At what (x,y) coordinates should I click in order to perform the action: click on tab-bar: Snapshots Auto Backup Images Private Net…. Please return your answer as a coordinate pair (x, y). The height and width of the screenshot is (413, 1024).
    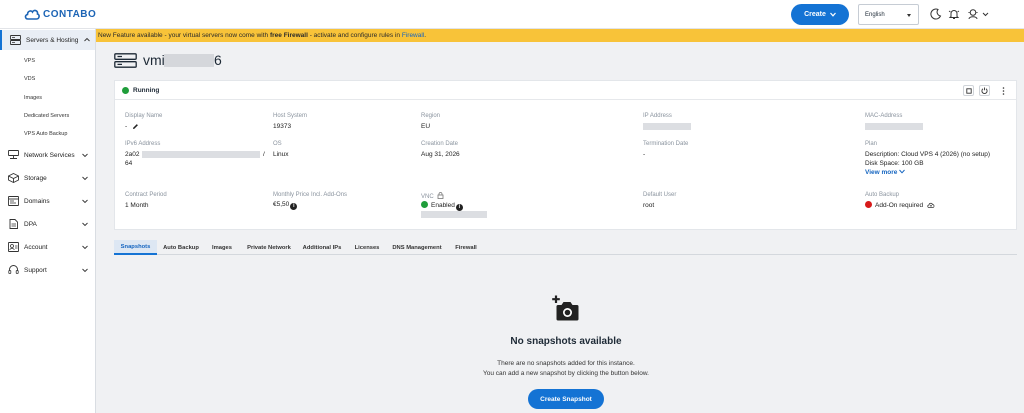
    Looking at the image, I should click on (565, 247).